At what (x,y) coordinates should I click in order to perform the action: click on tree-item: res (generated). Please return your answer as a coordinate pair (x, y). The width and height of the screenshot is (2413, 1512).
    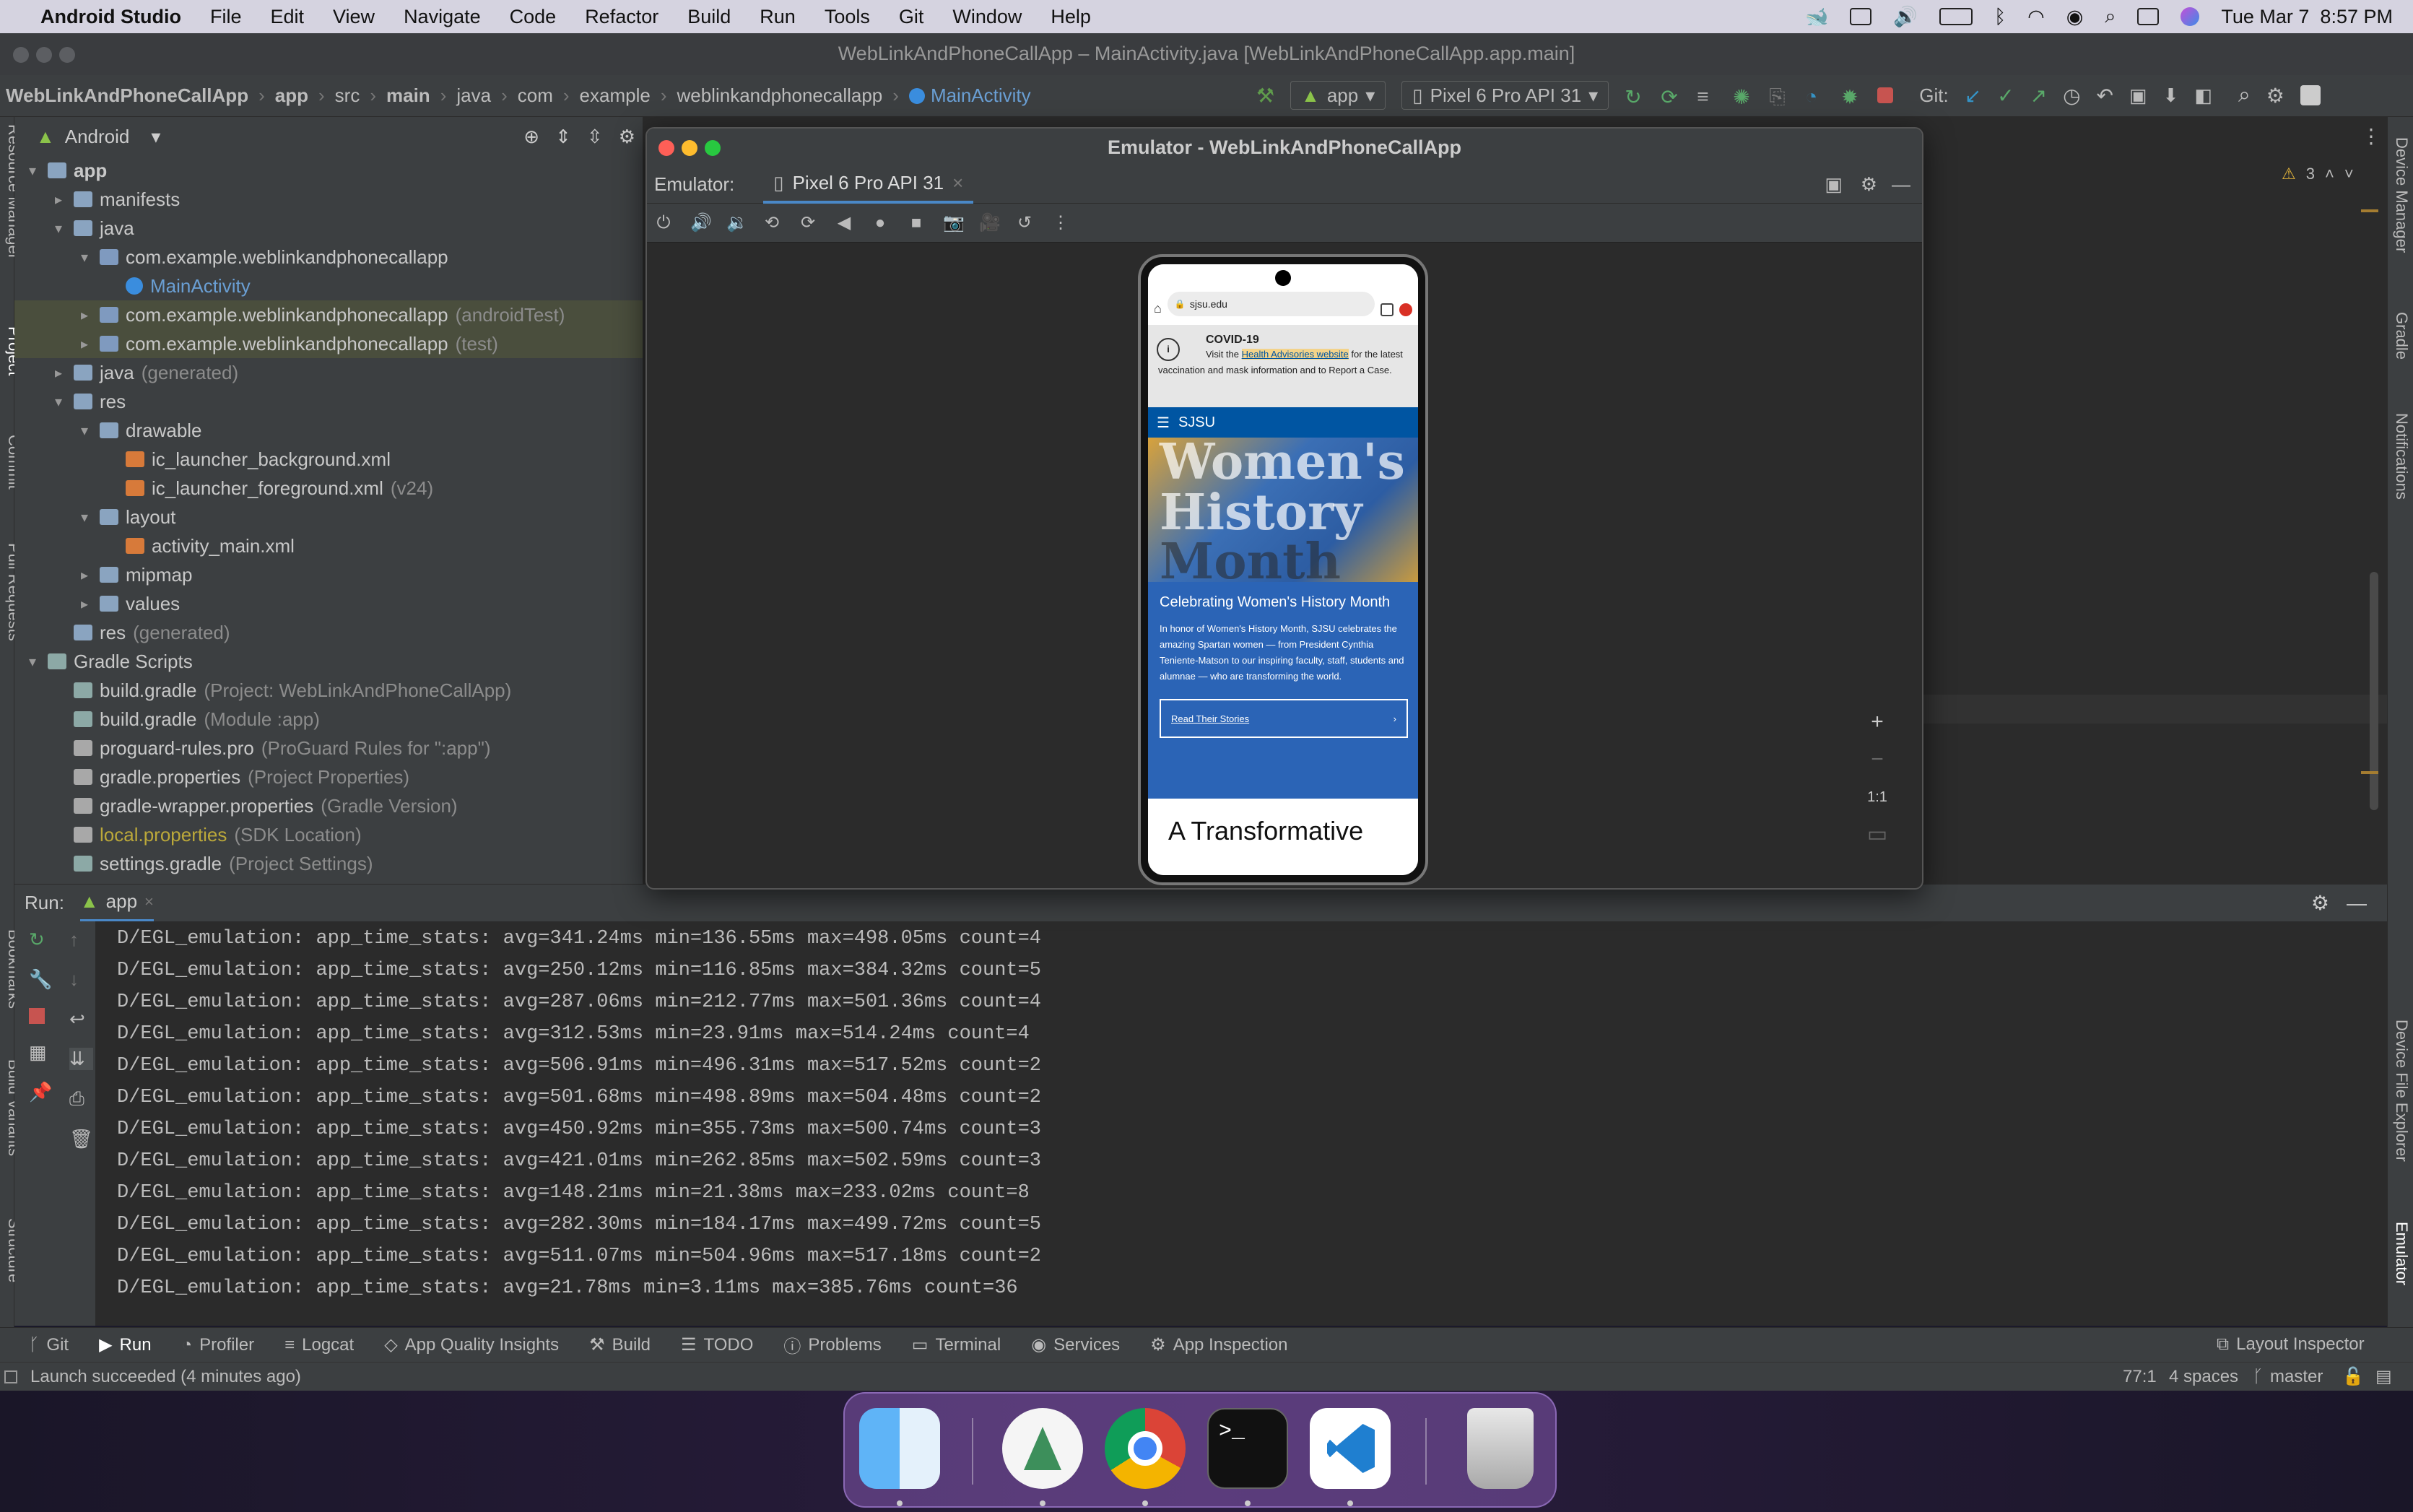
    Looking at the image, I should click on (328, 632).